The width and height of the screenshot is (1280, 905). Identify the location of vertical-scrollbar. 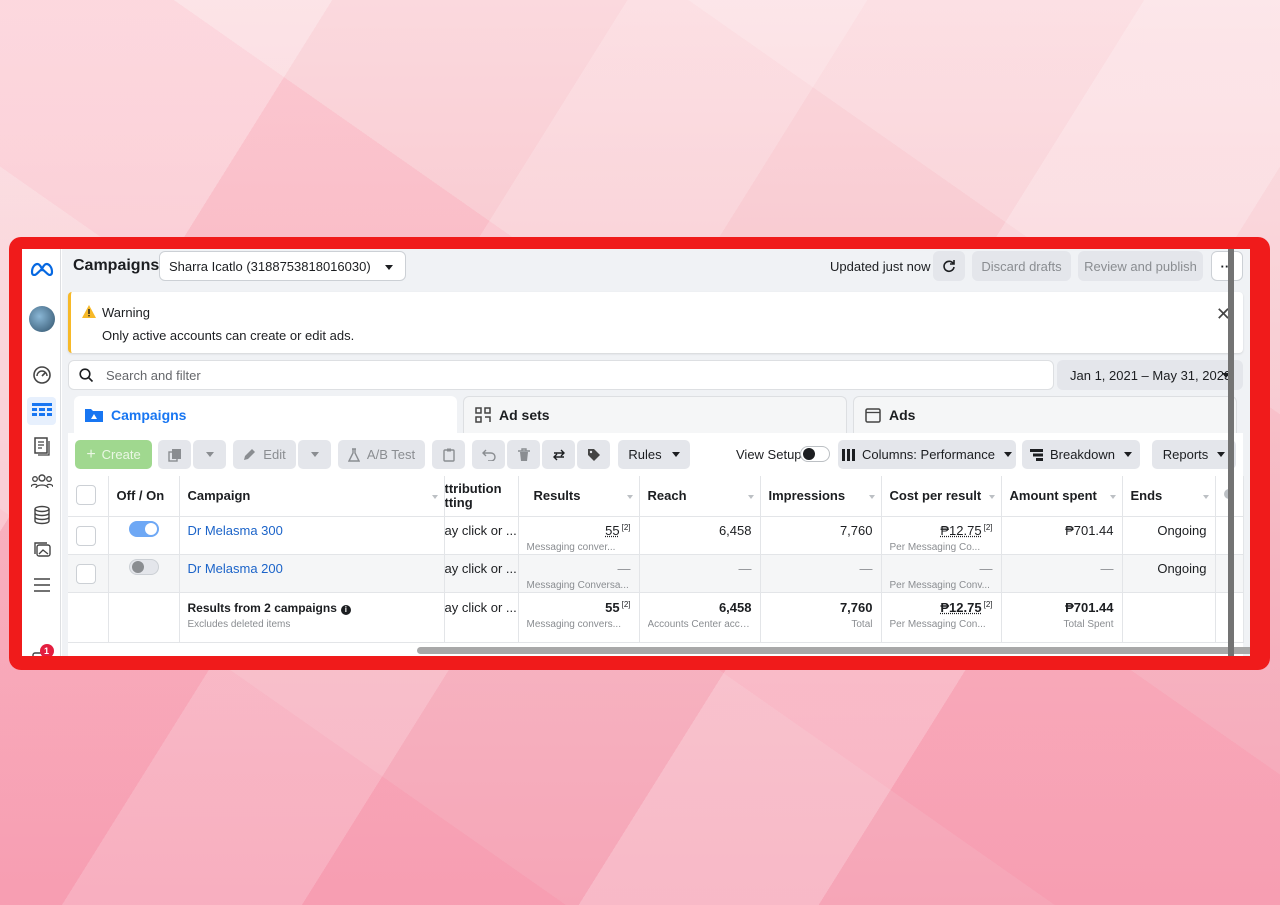
(1231, 452).